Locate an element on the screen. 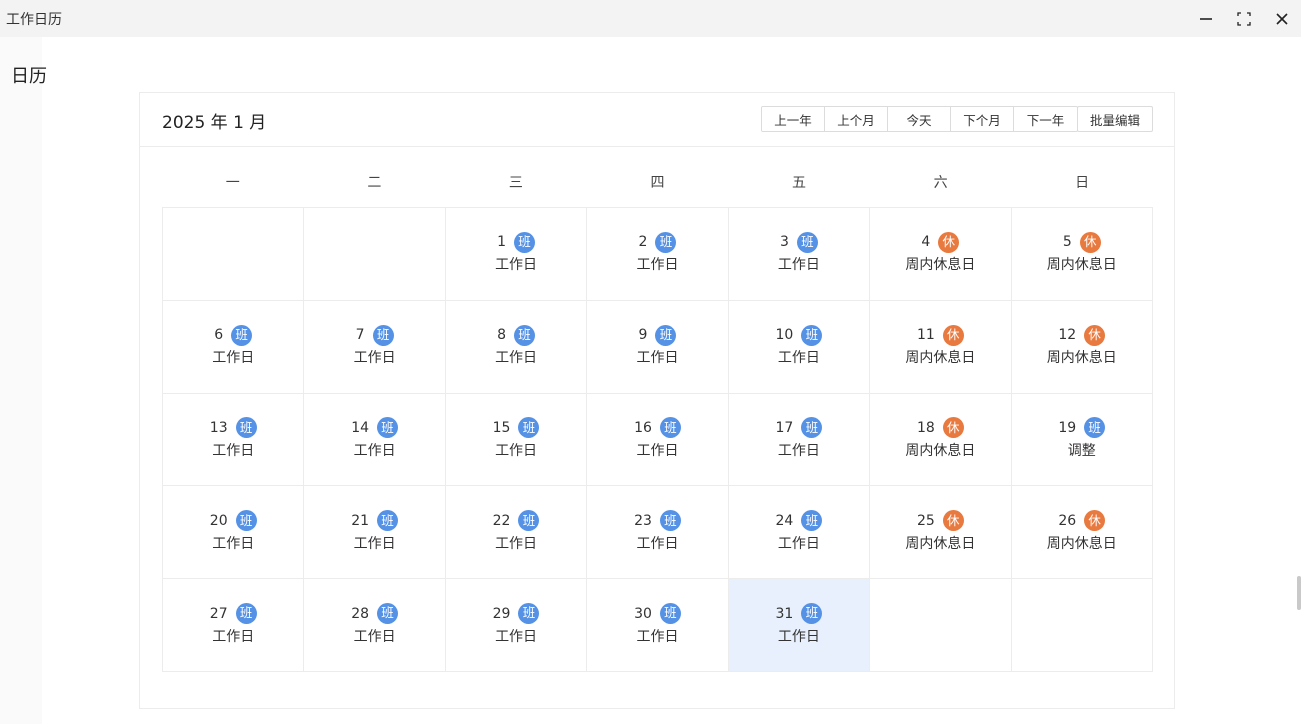 This screenshot has width=1301, height=724. weekday-label: 五 is located at coordinates (799, 183).